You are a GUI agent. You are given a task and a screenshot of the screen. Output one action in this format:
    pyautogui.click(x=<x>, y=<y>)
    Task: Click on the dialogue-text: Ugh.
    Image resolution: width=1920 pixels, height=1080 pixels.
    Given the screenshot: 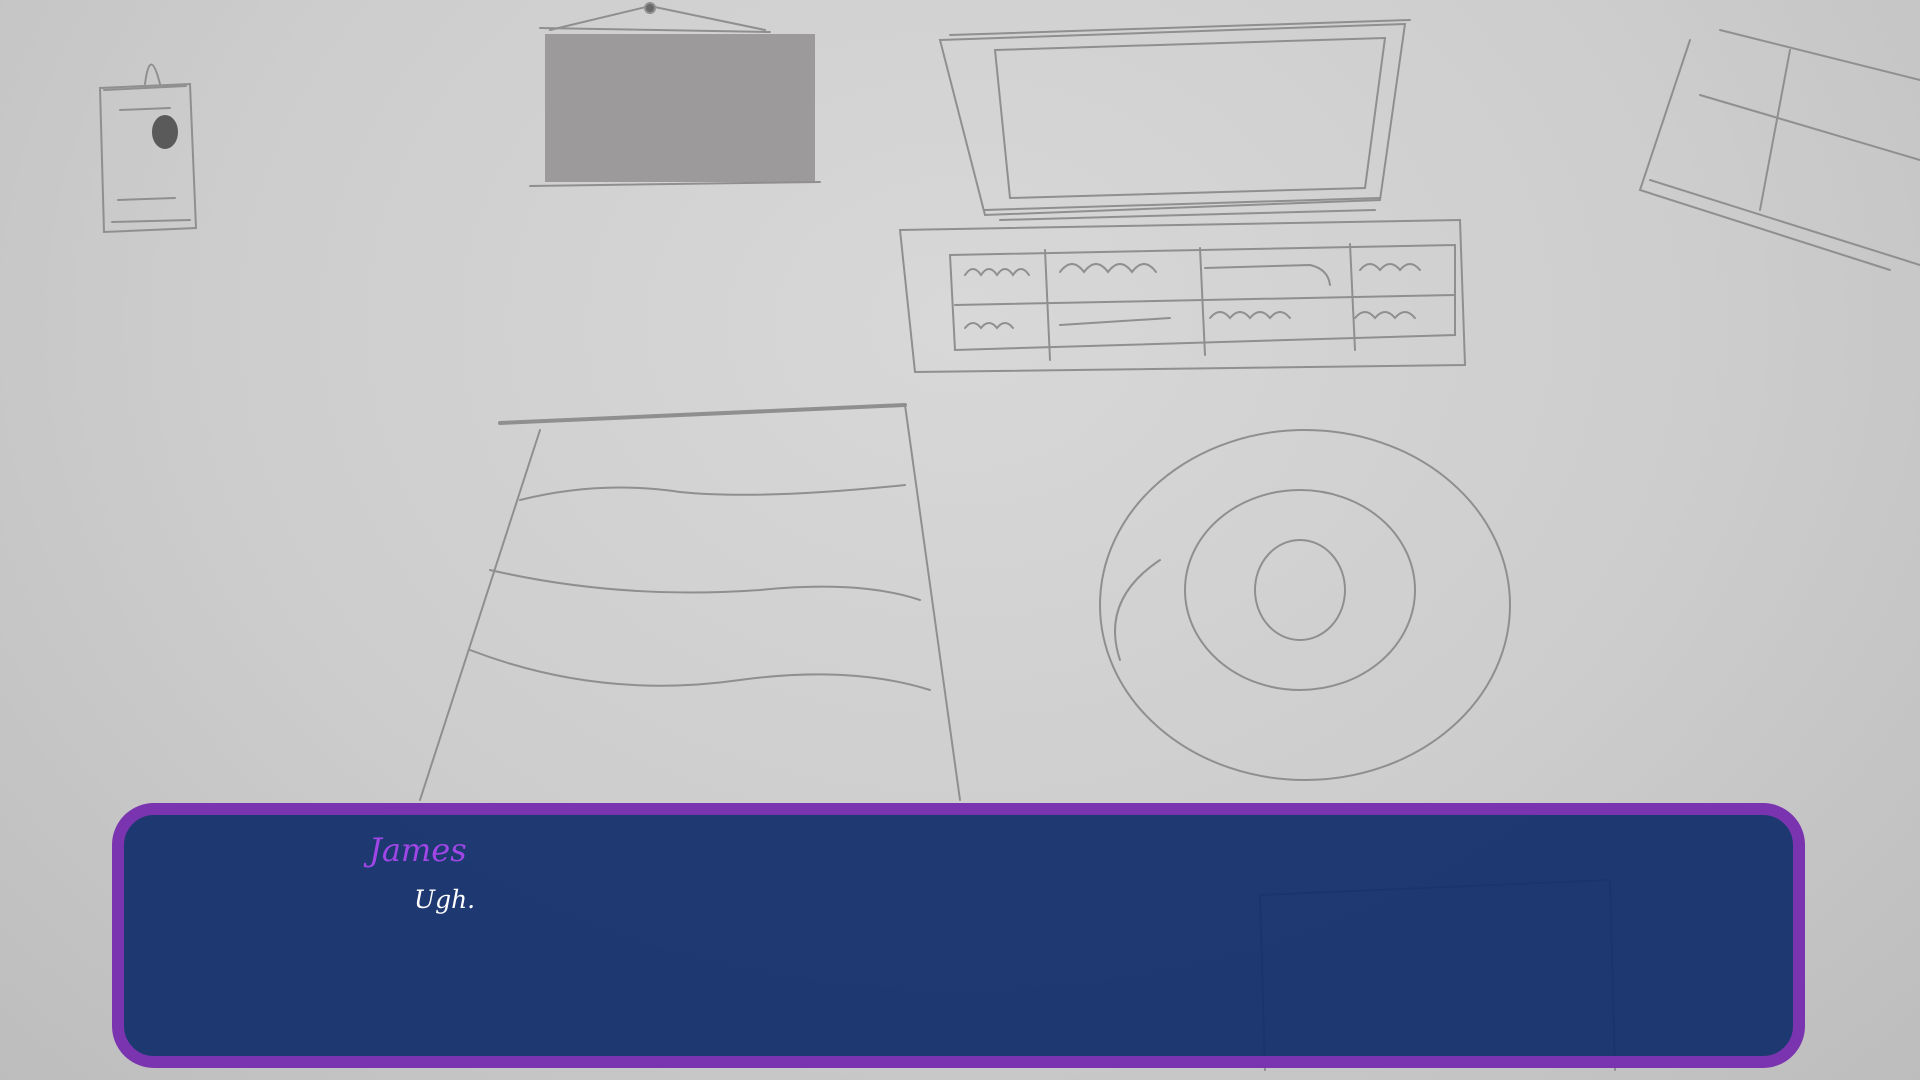 What is the action you would take?
    pyautogui.click(x=445, y=899)
    